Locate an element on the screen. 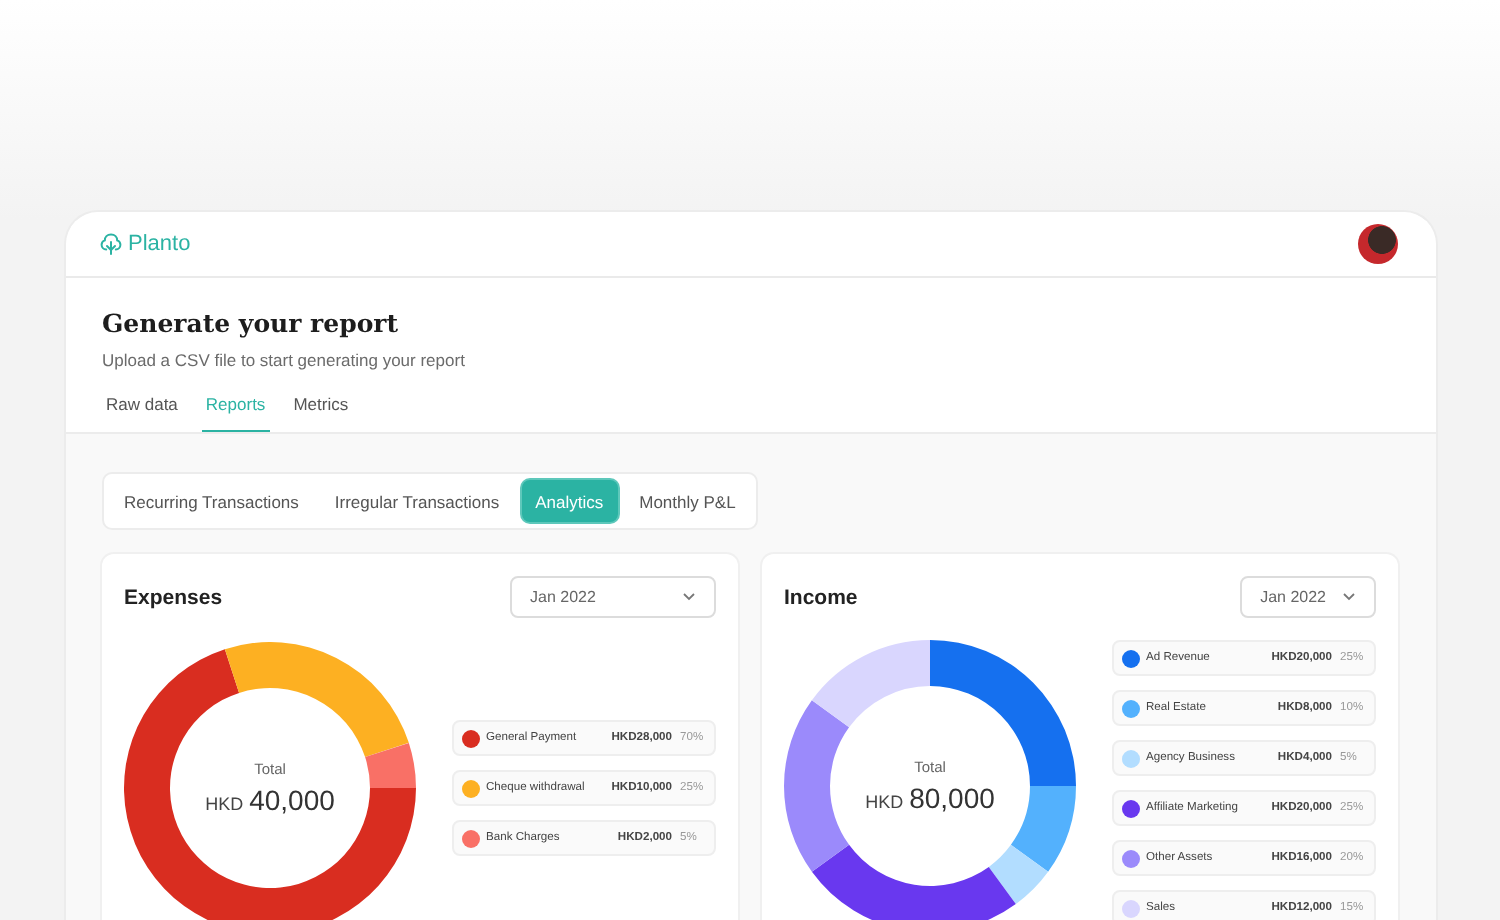 The image size is (1500, 920). card-title: Income is located at coordinates (821, 597).